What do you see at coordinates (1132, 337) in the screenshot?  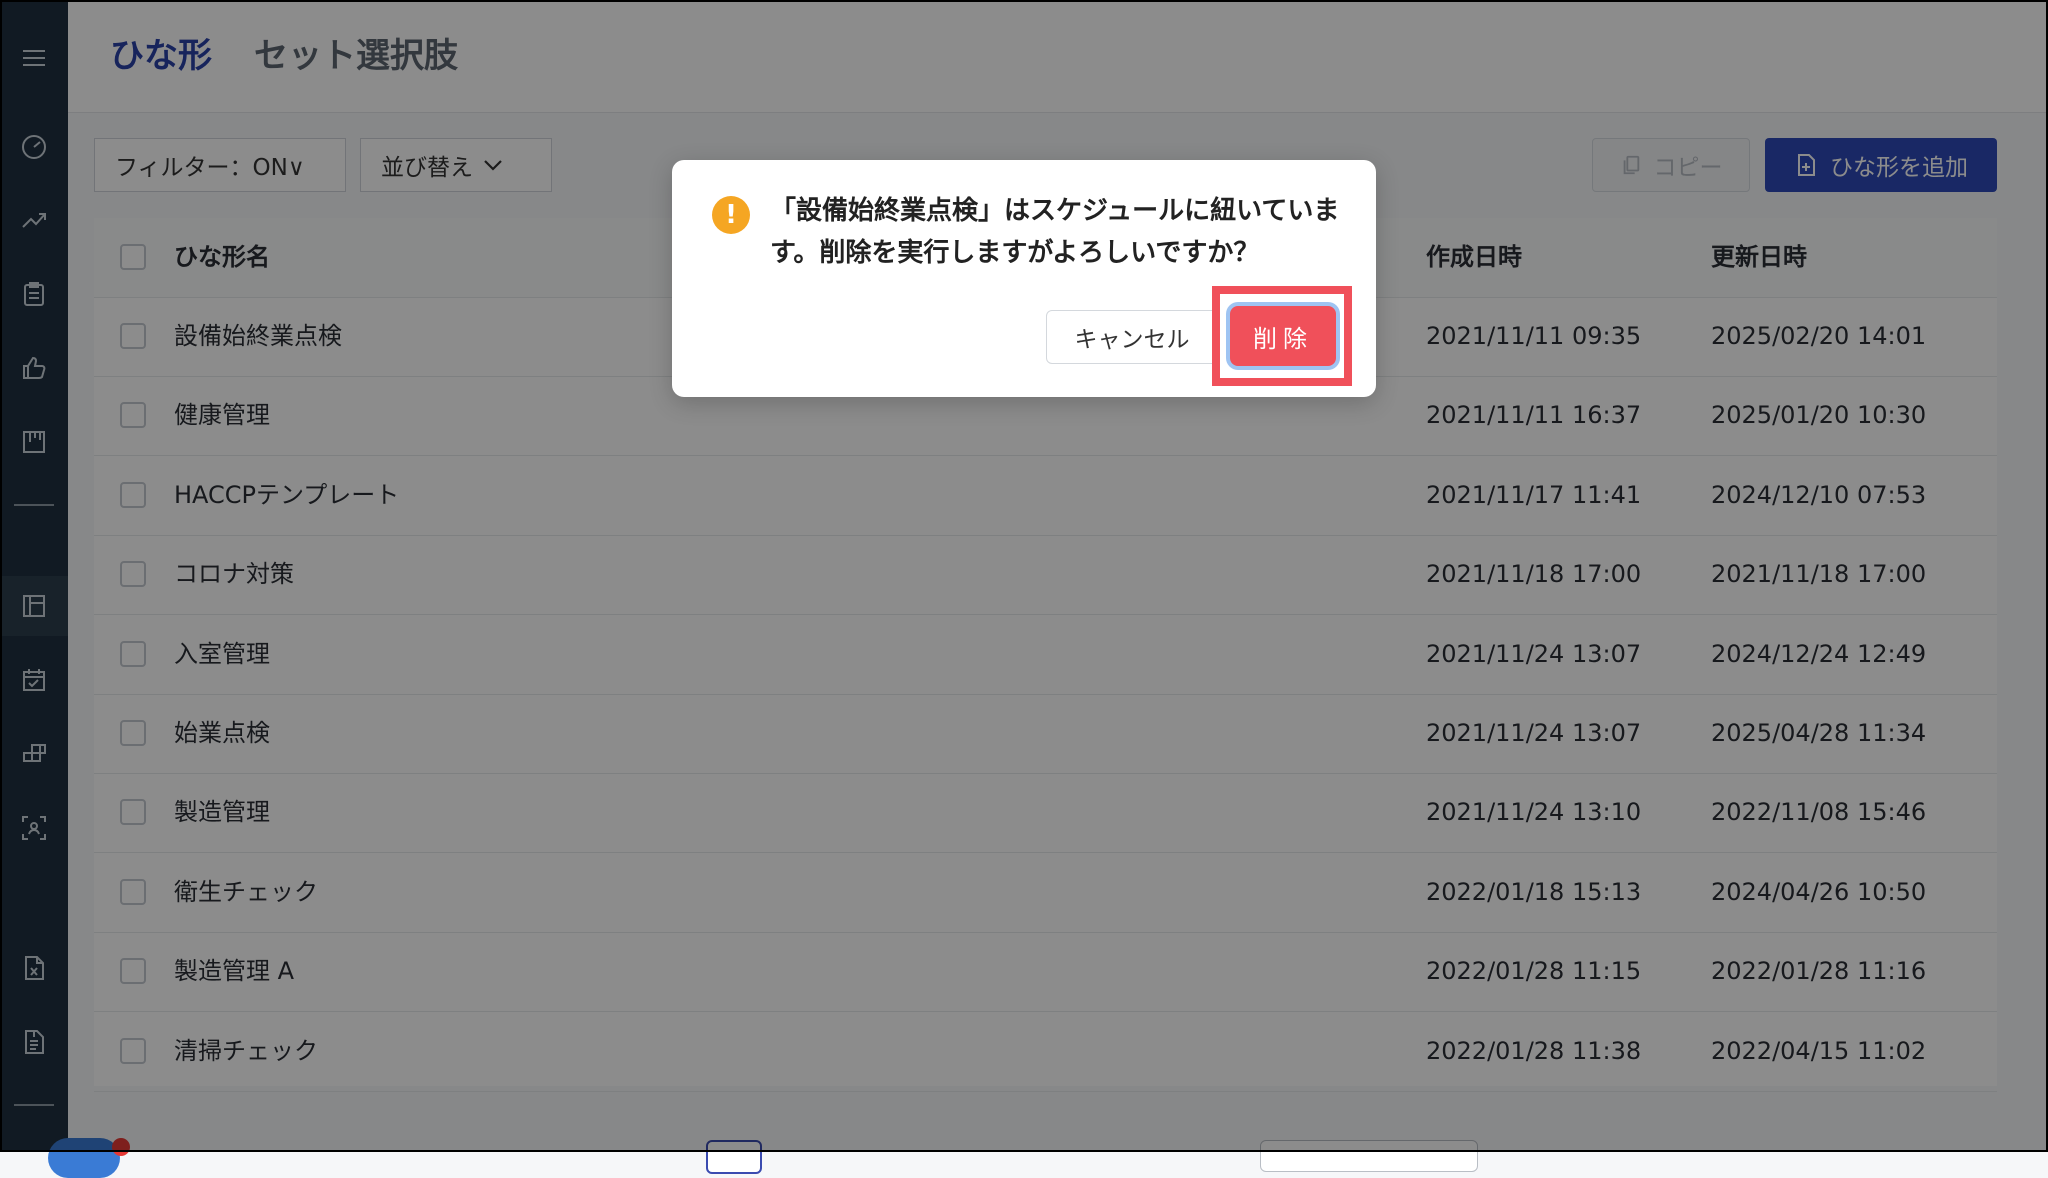 I see `cancel-button: キャンセル` at bounding box center [1132, 337].